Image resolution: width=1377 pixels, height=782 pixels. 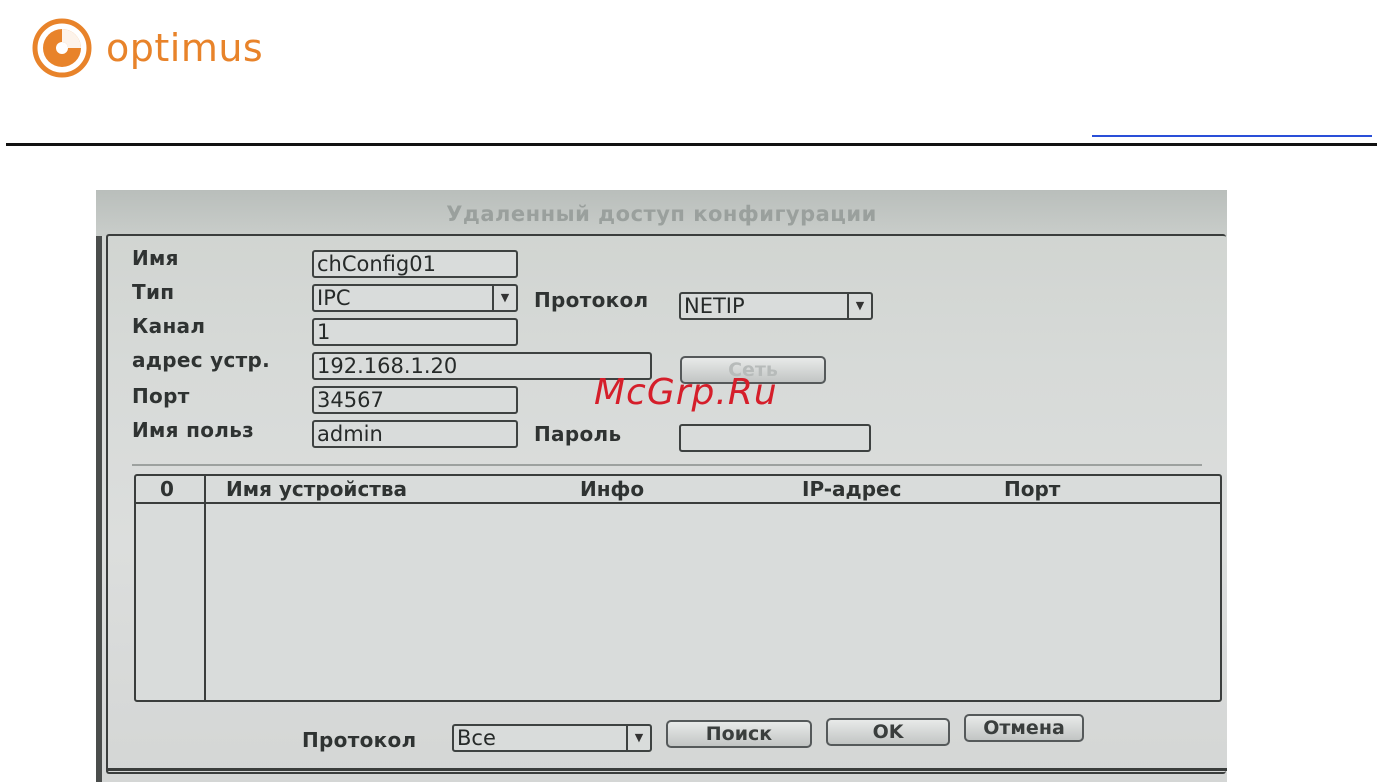 What do you see at coordinates (775, 438) in the screenshot?
I see `password-field` at bounding box center [775, 438].